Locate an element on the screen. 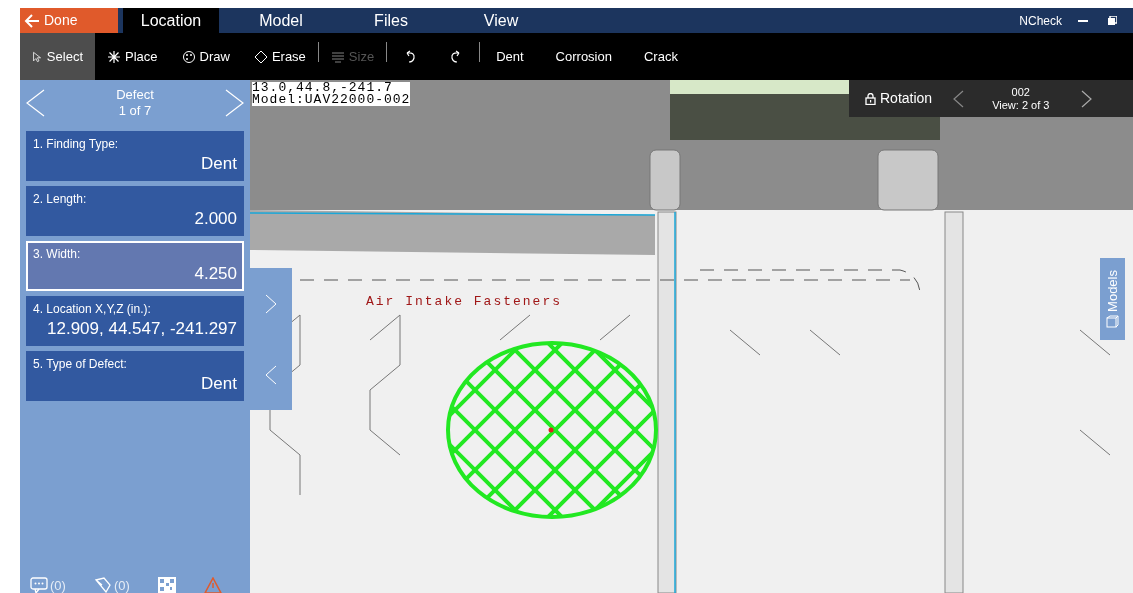 This screenshot has height=593, width=1133. coordinates-text: 13.0,44.8,-241.7 is located at coordinates (322, 88).